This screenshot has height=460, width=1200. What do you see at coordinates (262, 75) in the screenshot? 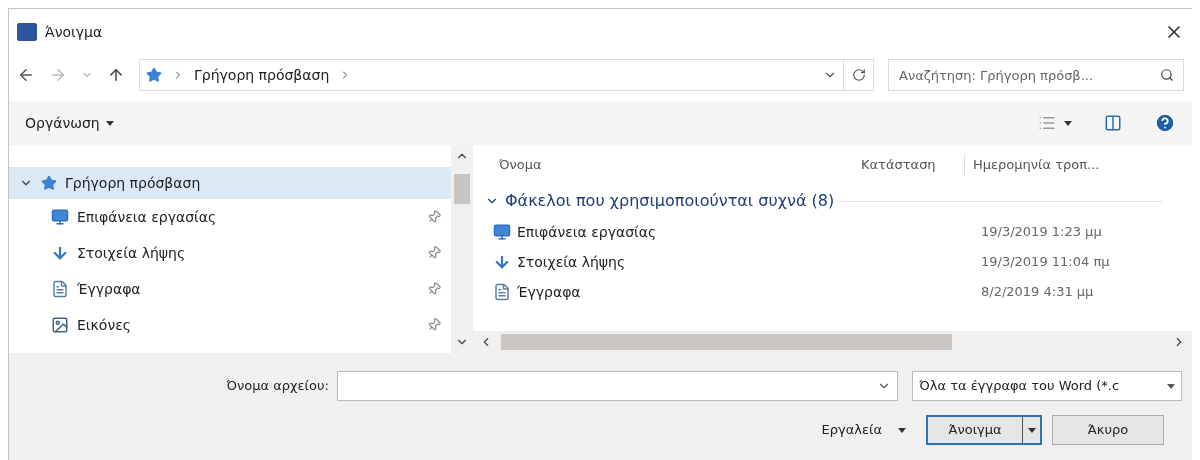
I see `address-segment: Γρήγορη πρόσβαση` at bounding box center [262, 75].